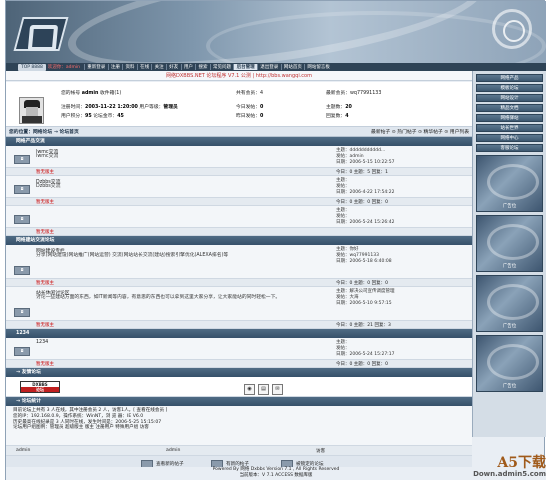 The height and width of the screenshot is (480, 550). Describe the element at coordinates (268, 67) in the screenshot. I see `nav-logout: 退出登录` at that location.